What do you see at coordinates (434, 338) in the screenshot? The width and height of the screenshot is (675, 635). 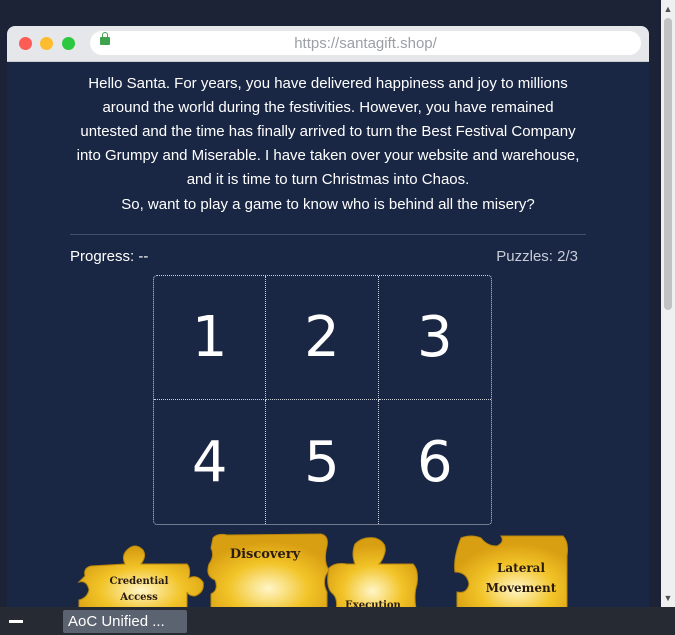 I see `grid-cell-3: 3` at bounding box center [434, 338].